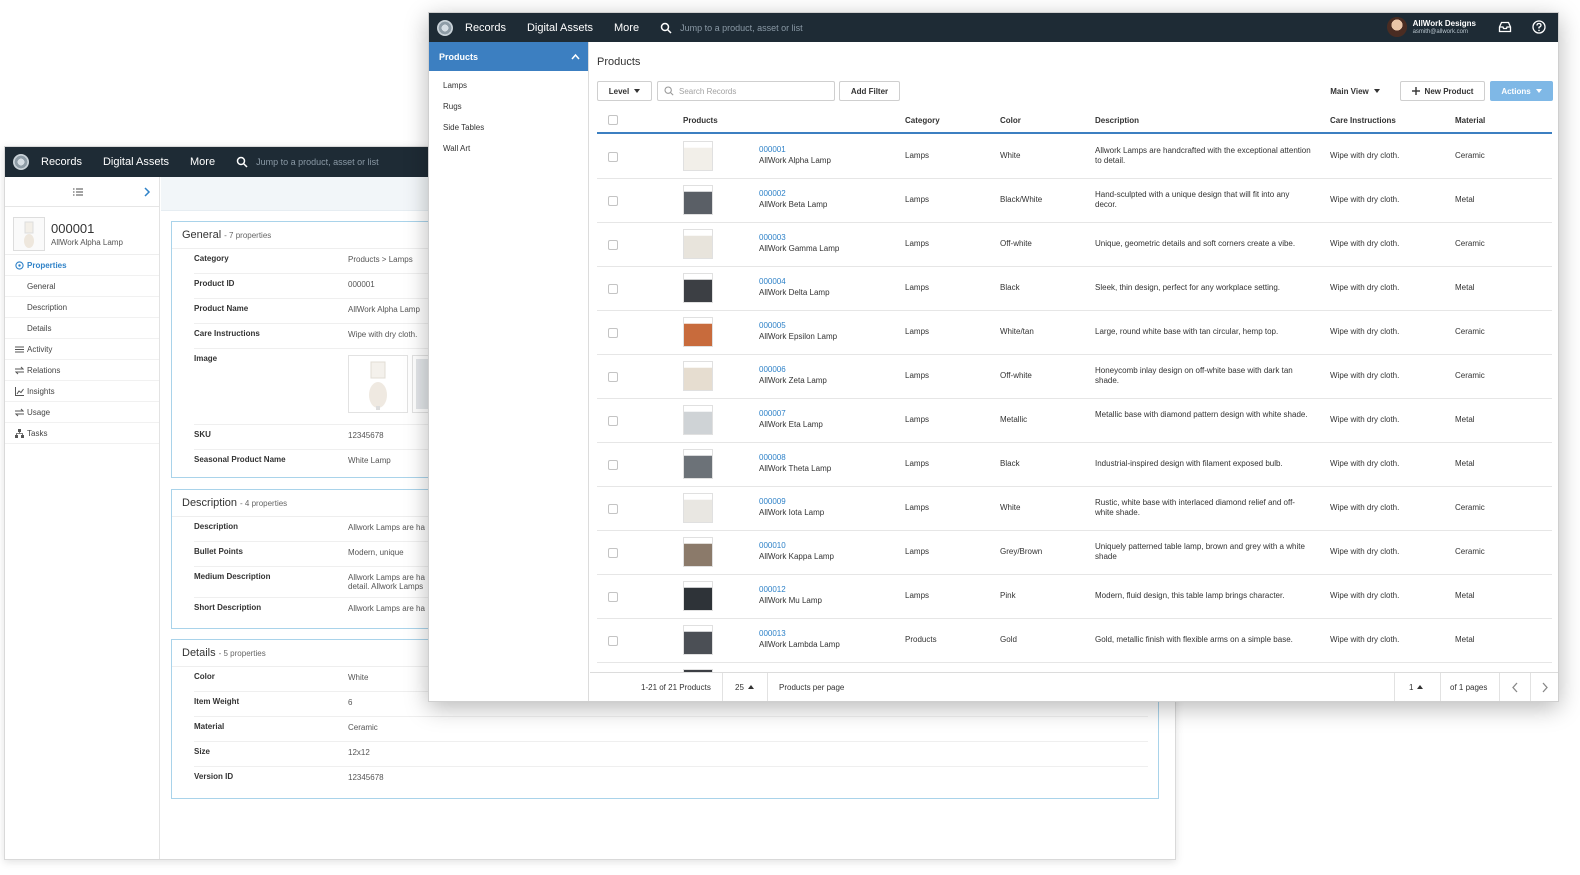  I want to click on nav-activity: Activity, so click(82, 349).